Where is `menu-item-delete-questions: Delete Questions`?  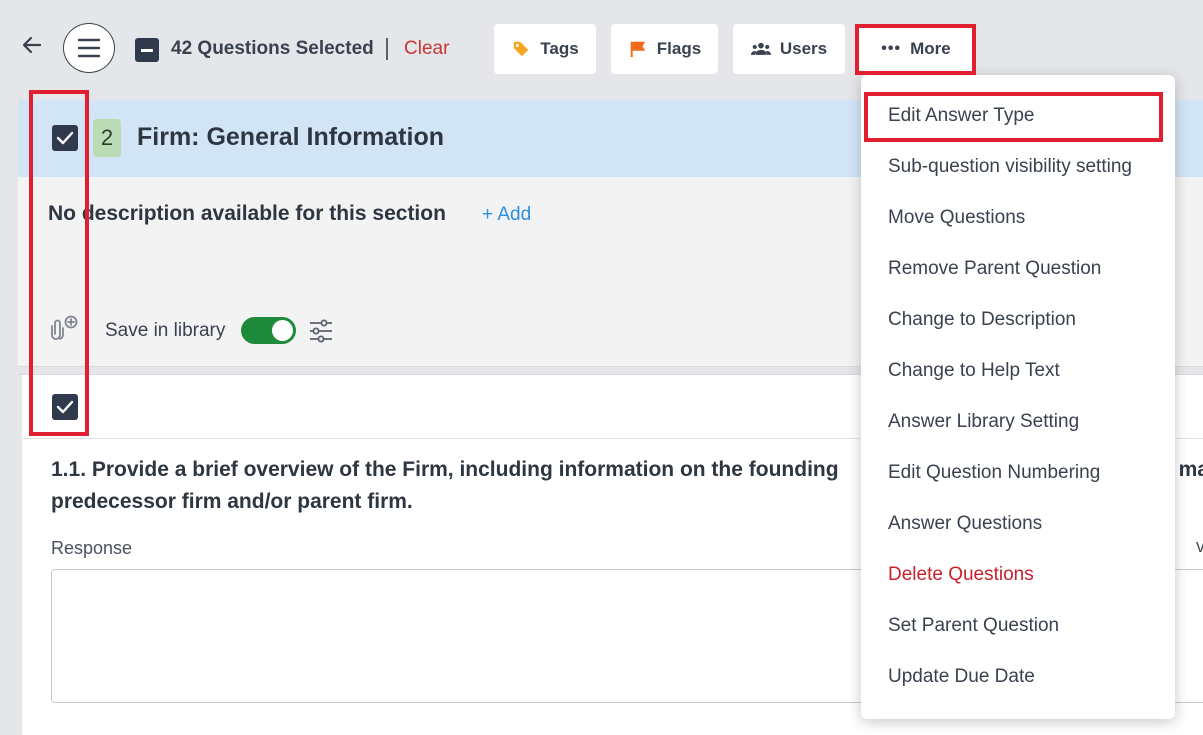 menu-item-delete-questions: Delete Questions is located at coordinates (1018, 574).